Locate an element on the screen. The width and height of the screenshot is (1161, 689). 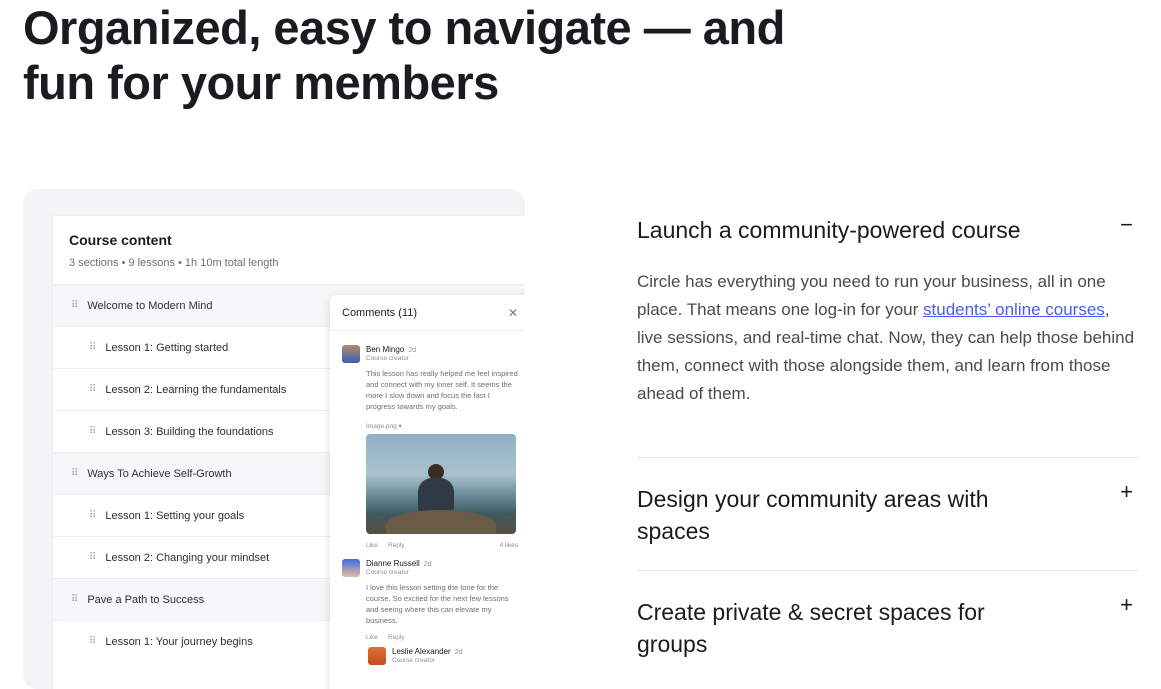
row-label: Lesson 2: Changing your mindset is located at coordinates (187, 557).